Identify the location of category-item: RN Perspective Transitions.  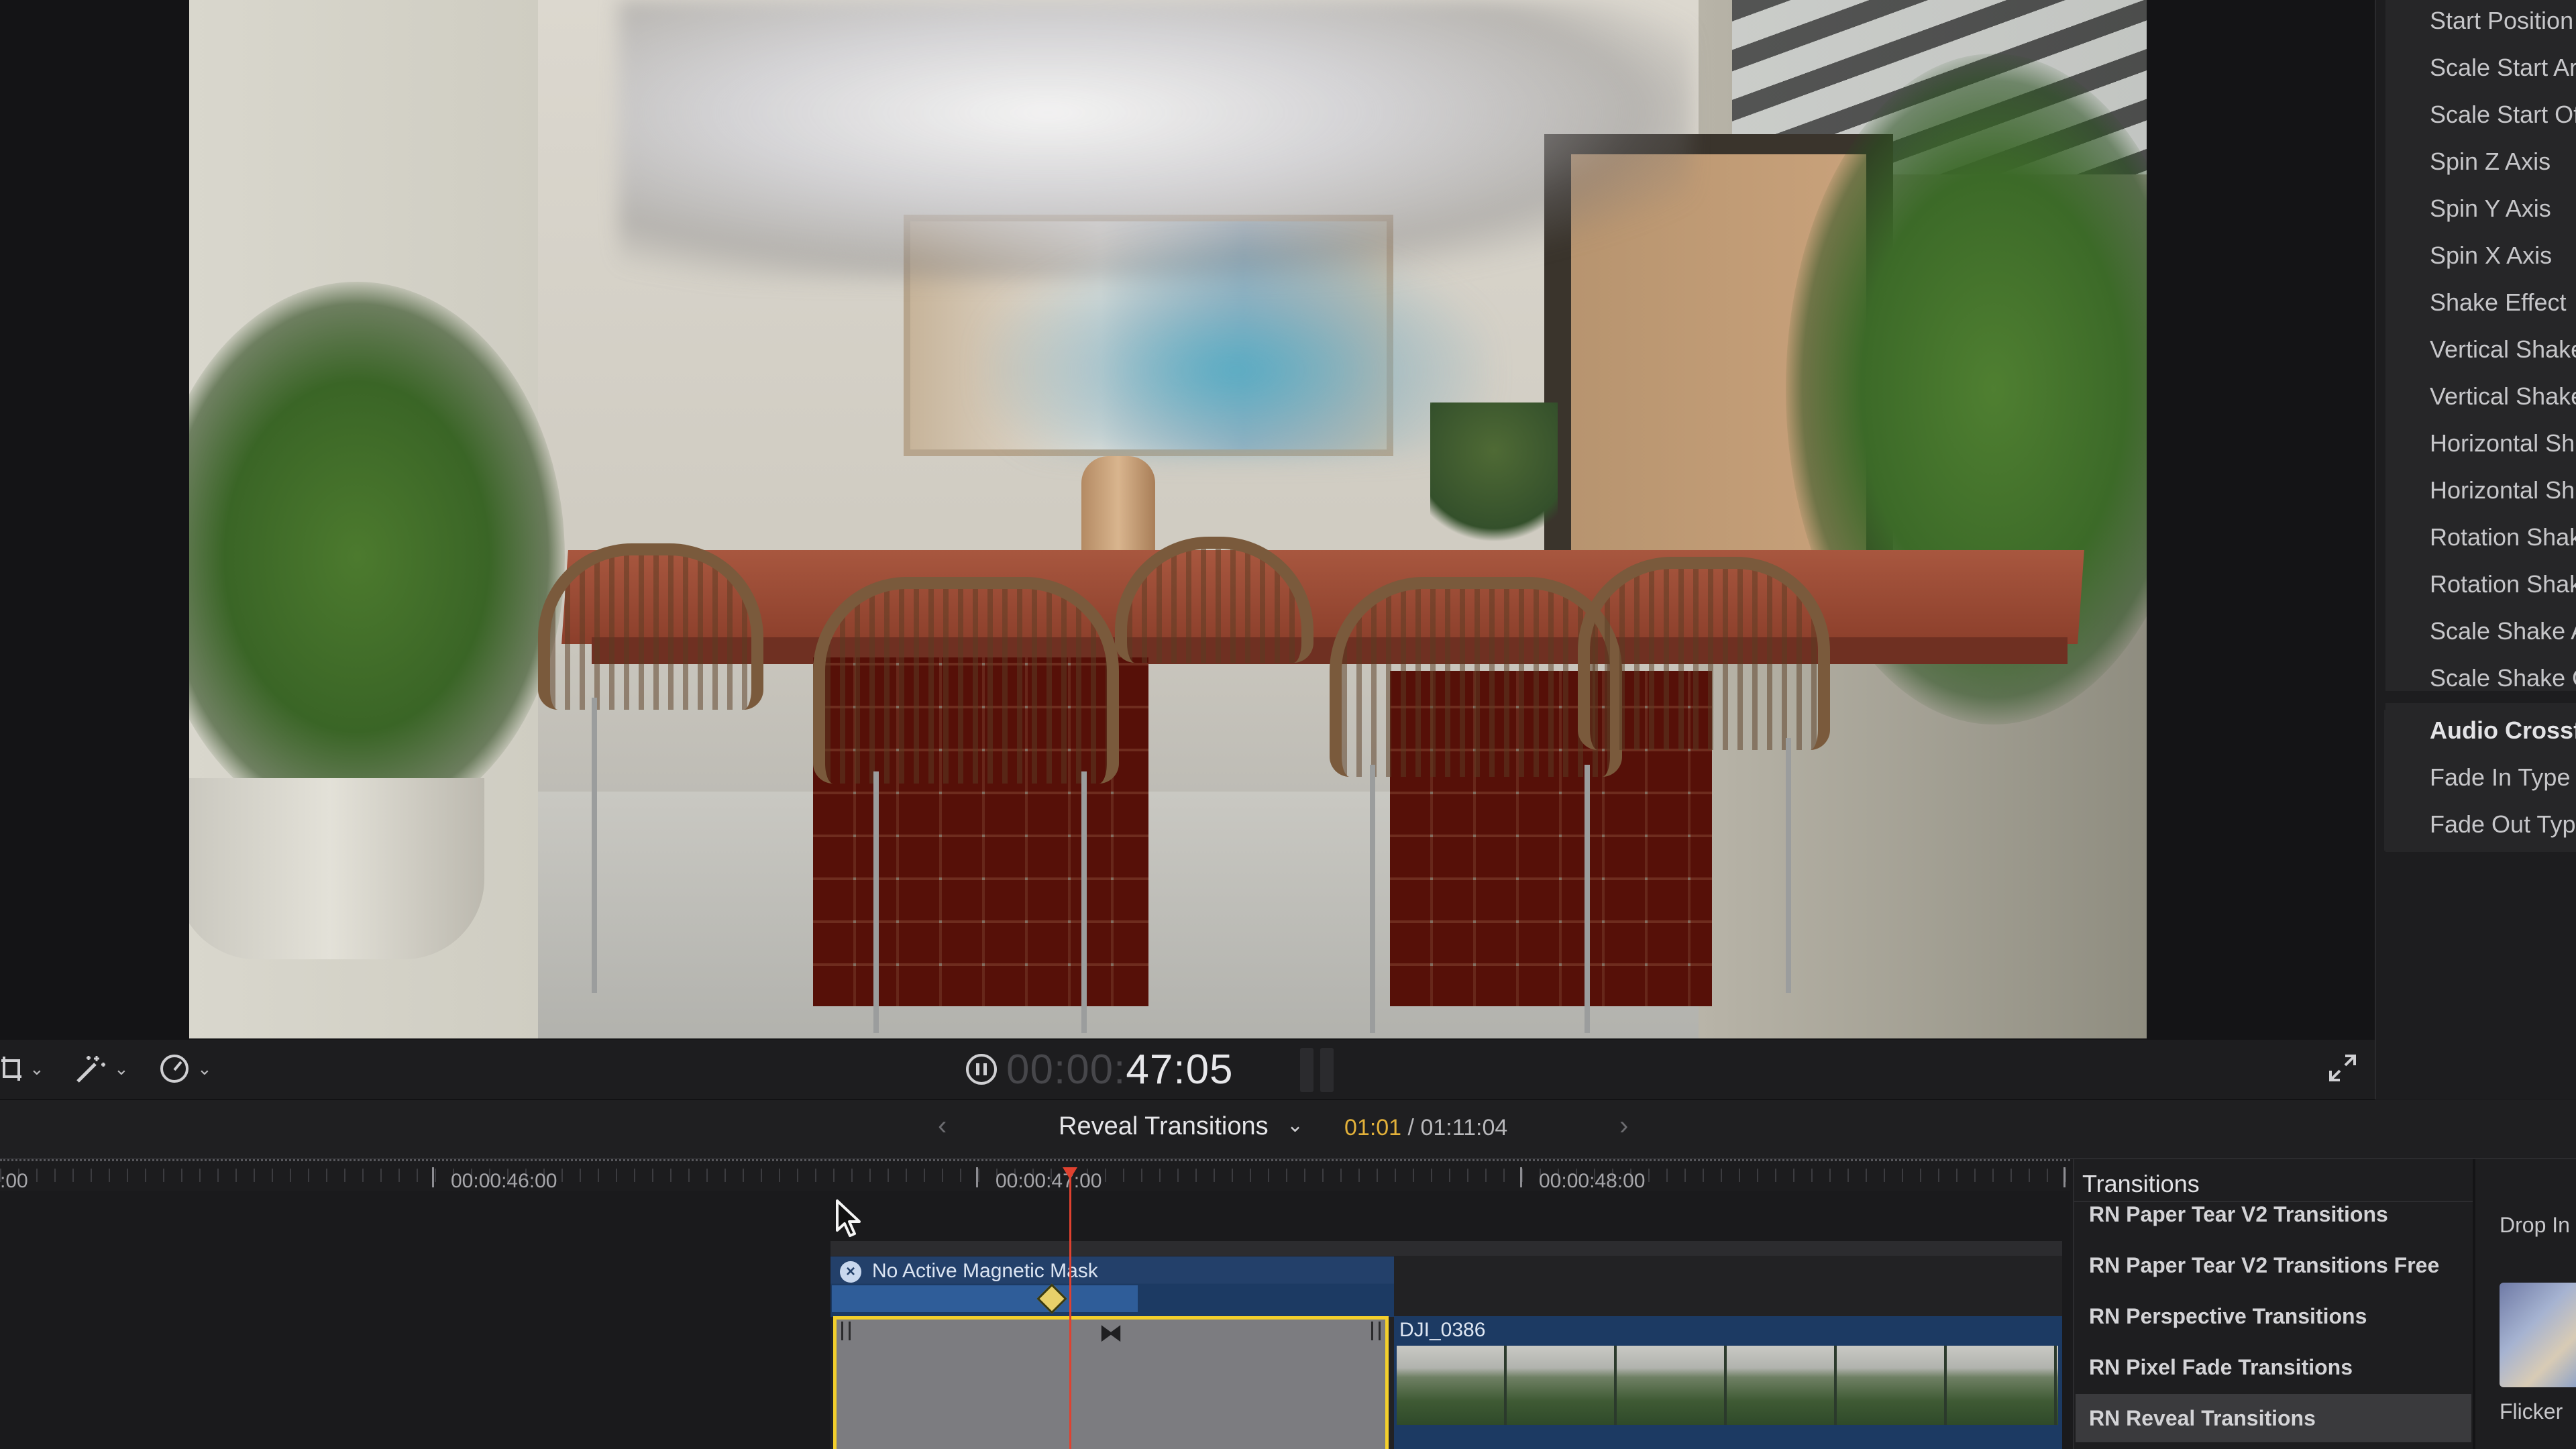
(2228, 1316).